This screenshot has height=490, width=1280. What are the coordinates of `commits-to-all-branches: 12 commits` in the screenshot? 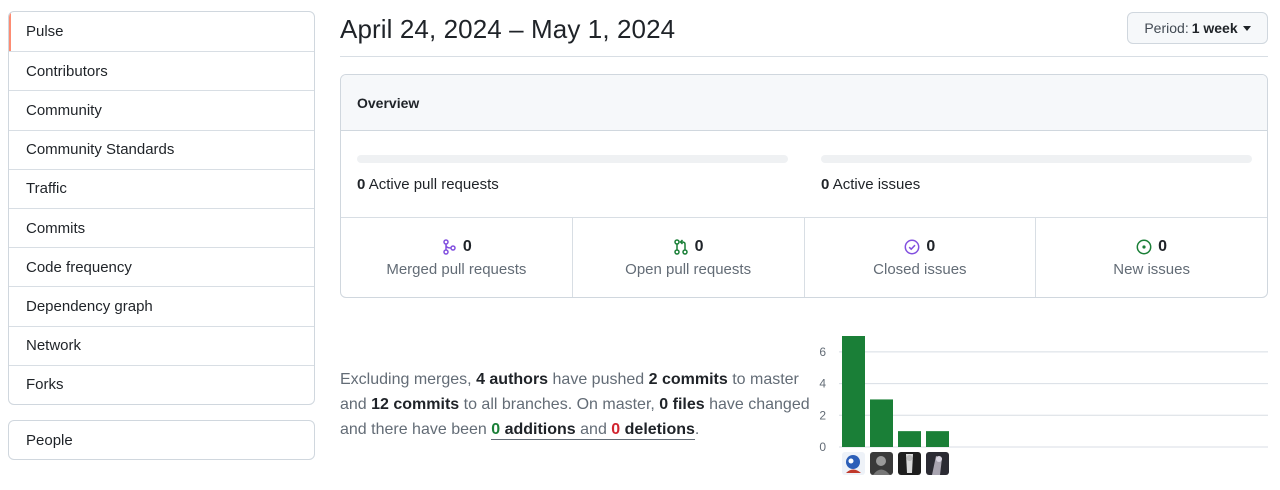 It's located at (415, 404).